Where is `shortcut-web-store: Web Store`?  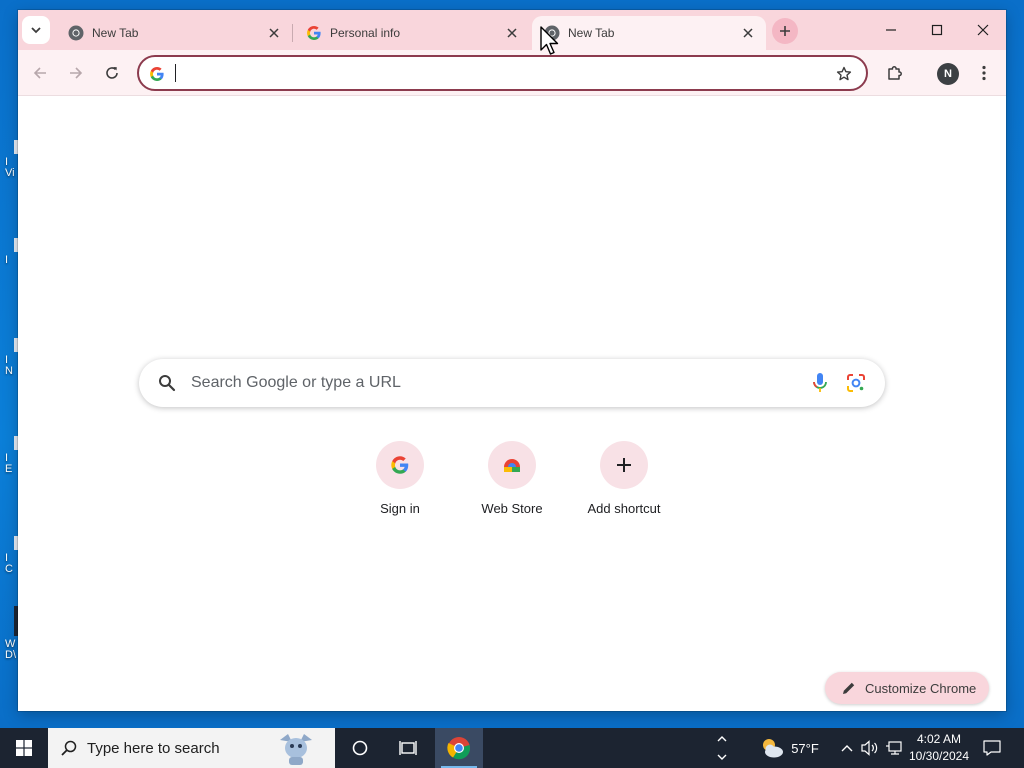 shortcut-web-store: Web Store is located at coordinates (512, 486).